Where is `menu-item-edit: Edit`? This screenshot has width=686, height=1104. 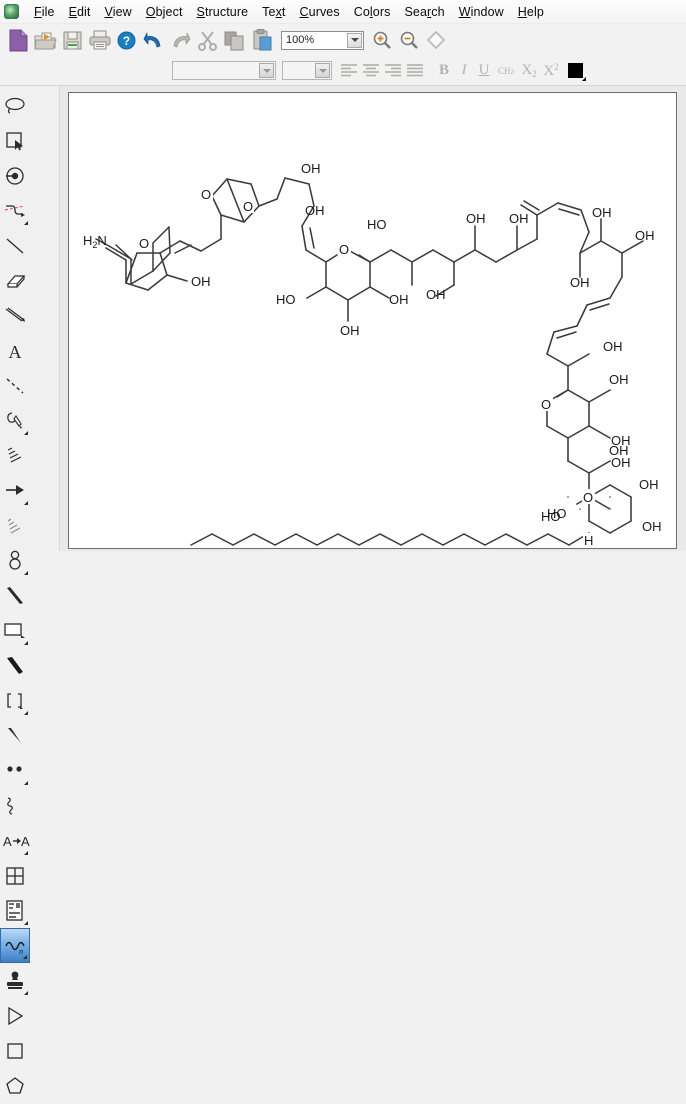
menu-item-edit: Edit is located at coordinates (80, 12).